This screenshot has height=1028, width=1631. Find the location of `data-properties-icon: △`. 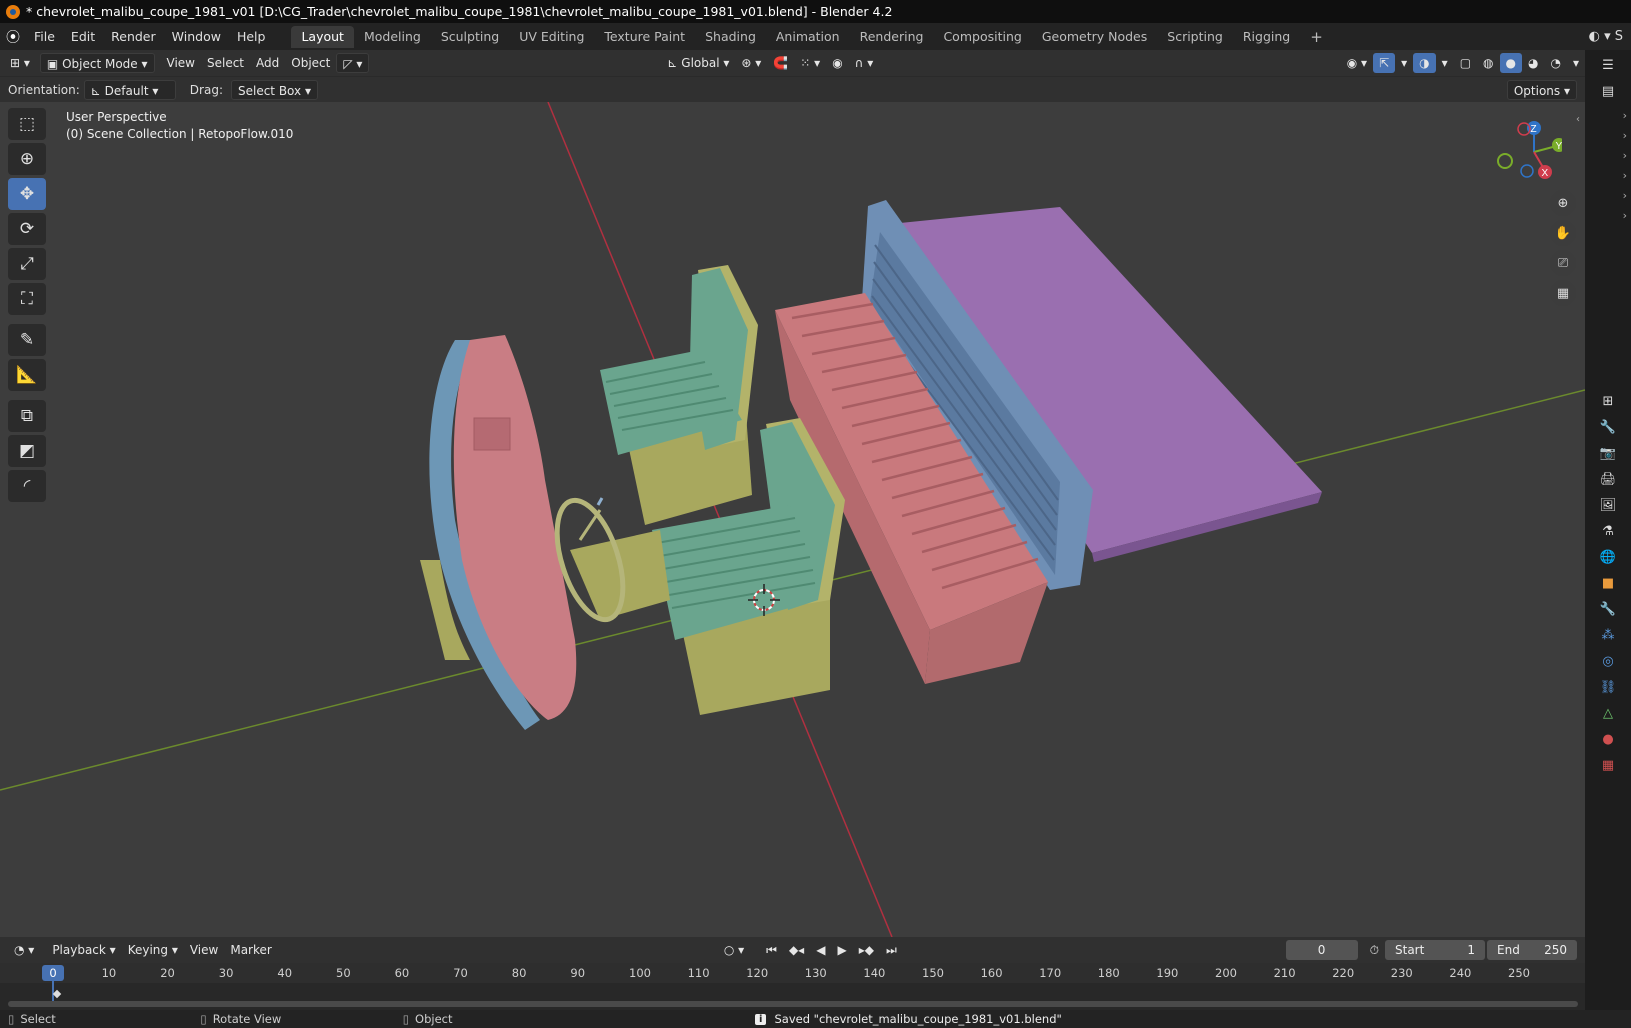

data-properties-icon: △ is located at coordinates (1608, 713).